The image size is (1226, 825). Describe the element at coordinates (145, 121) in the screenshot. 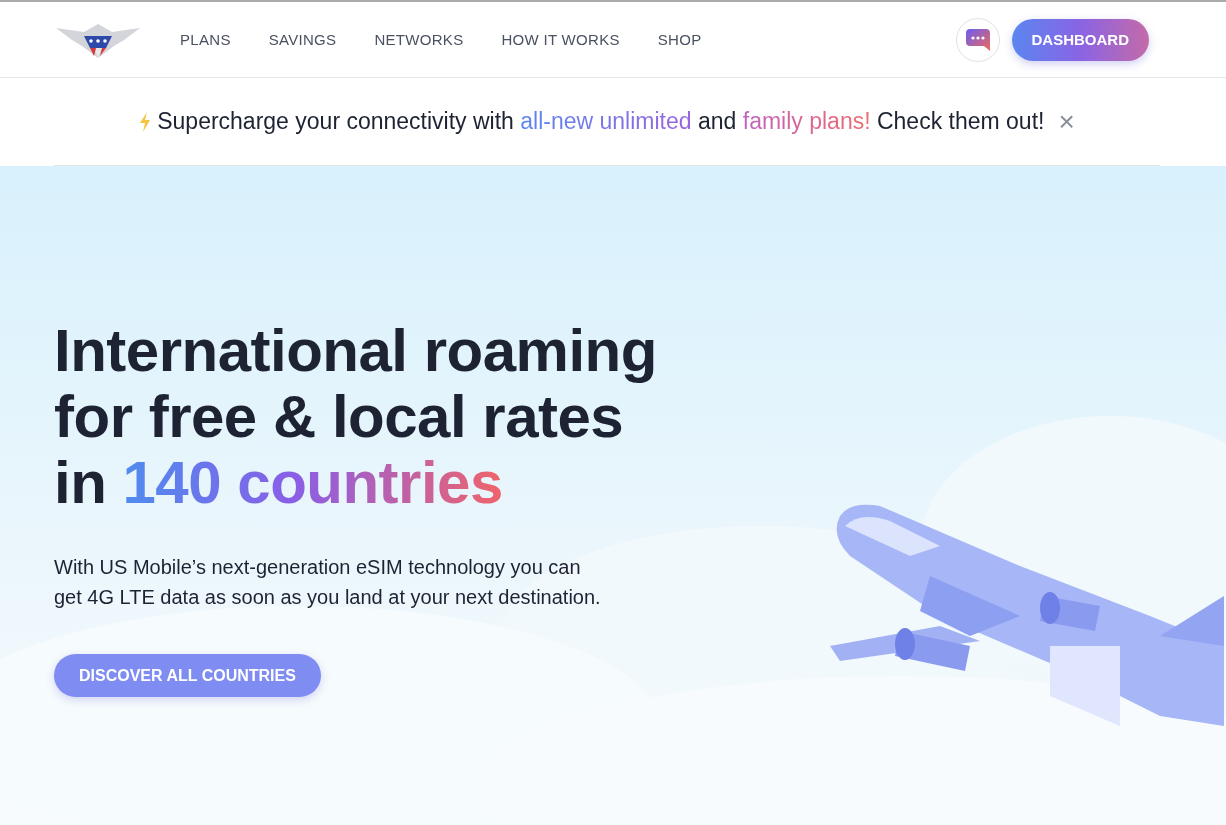

I see `lightning-icon` at that location.